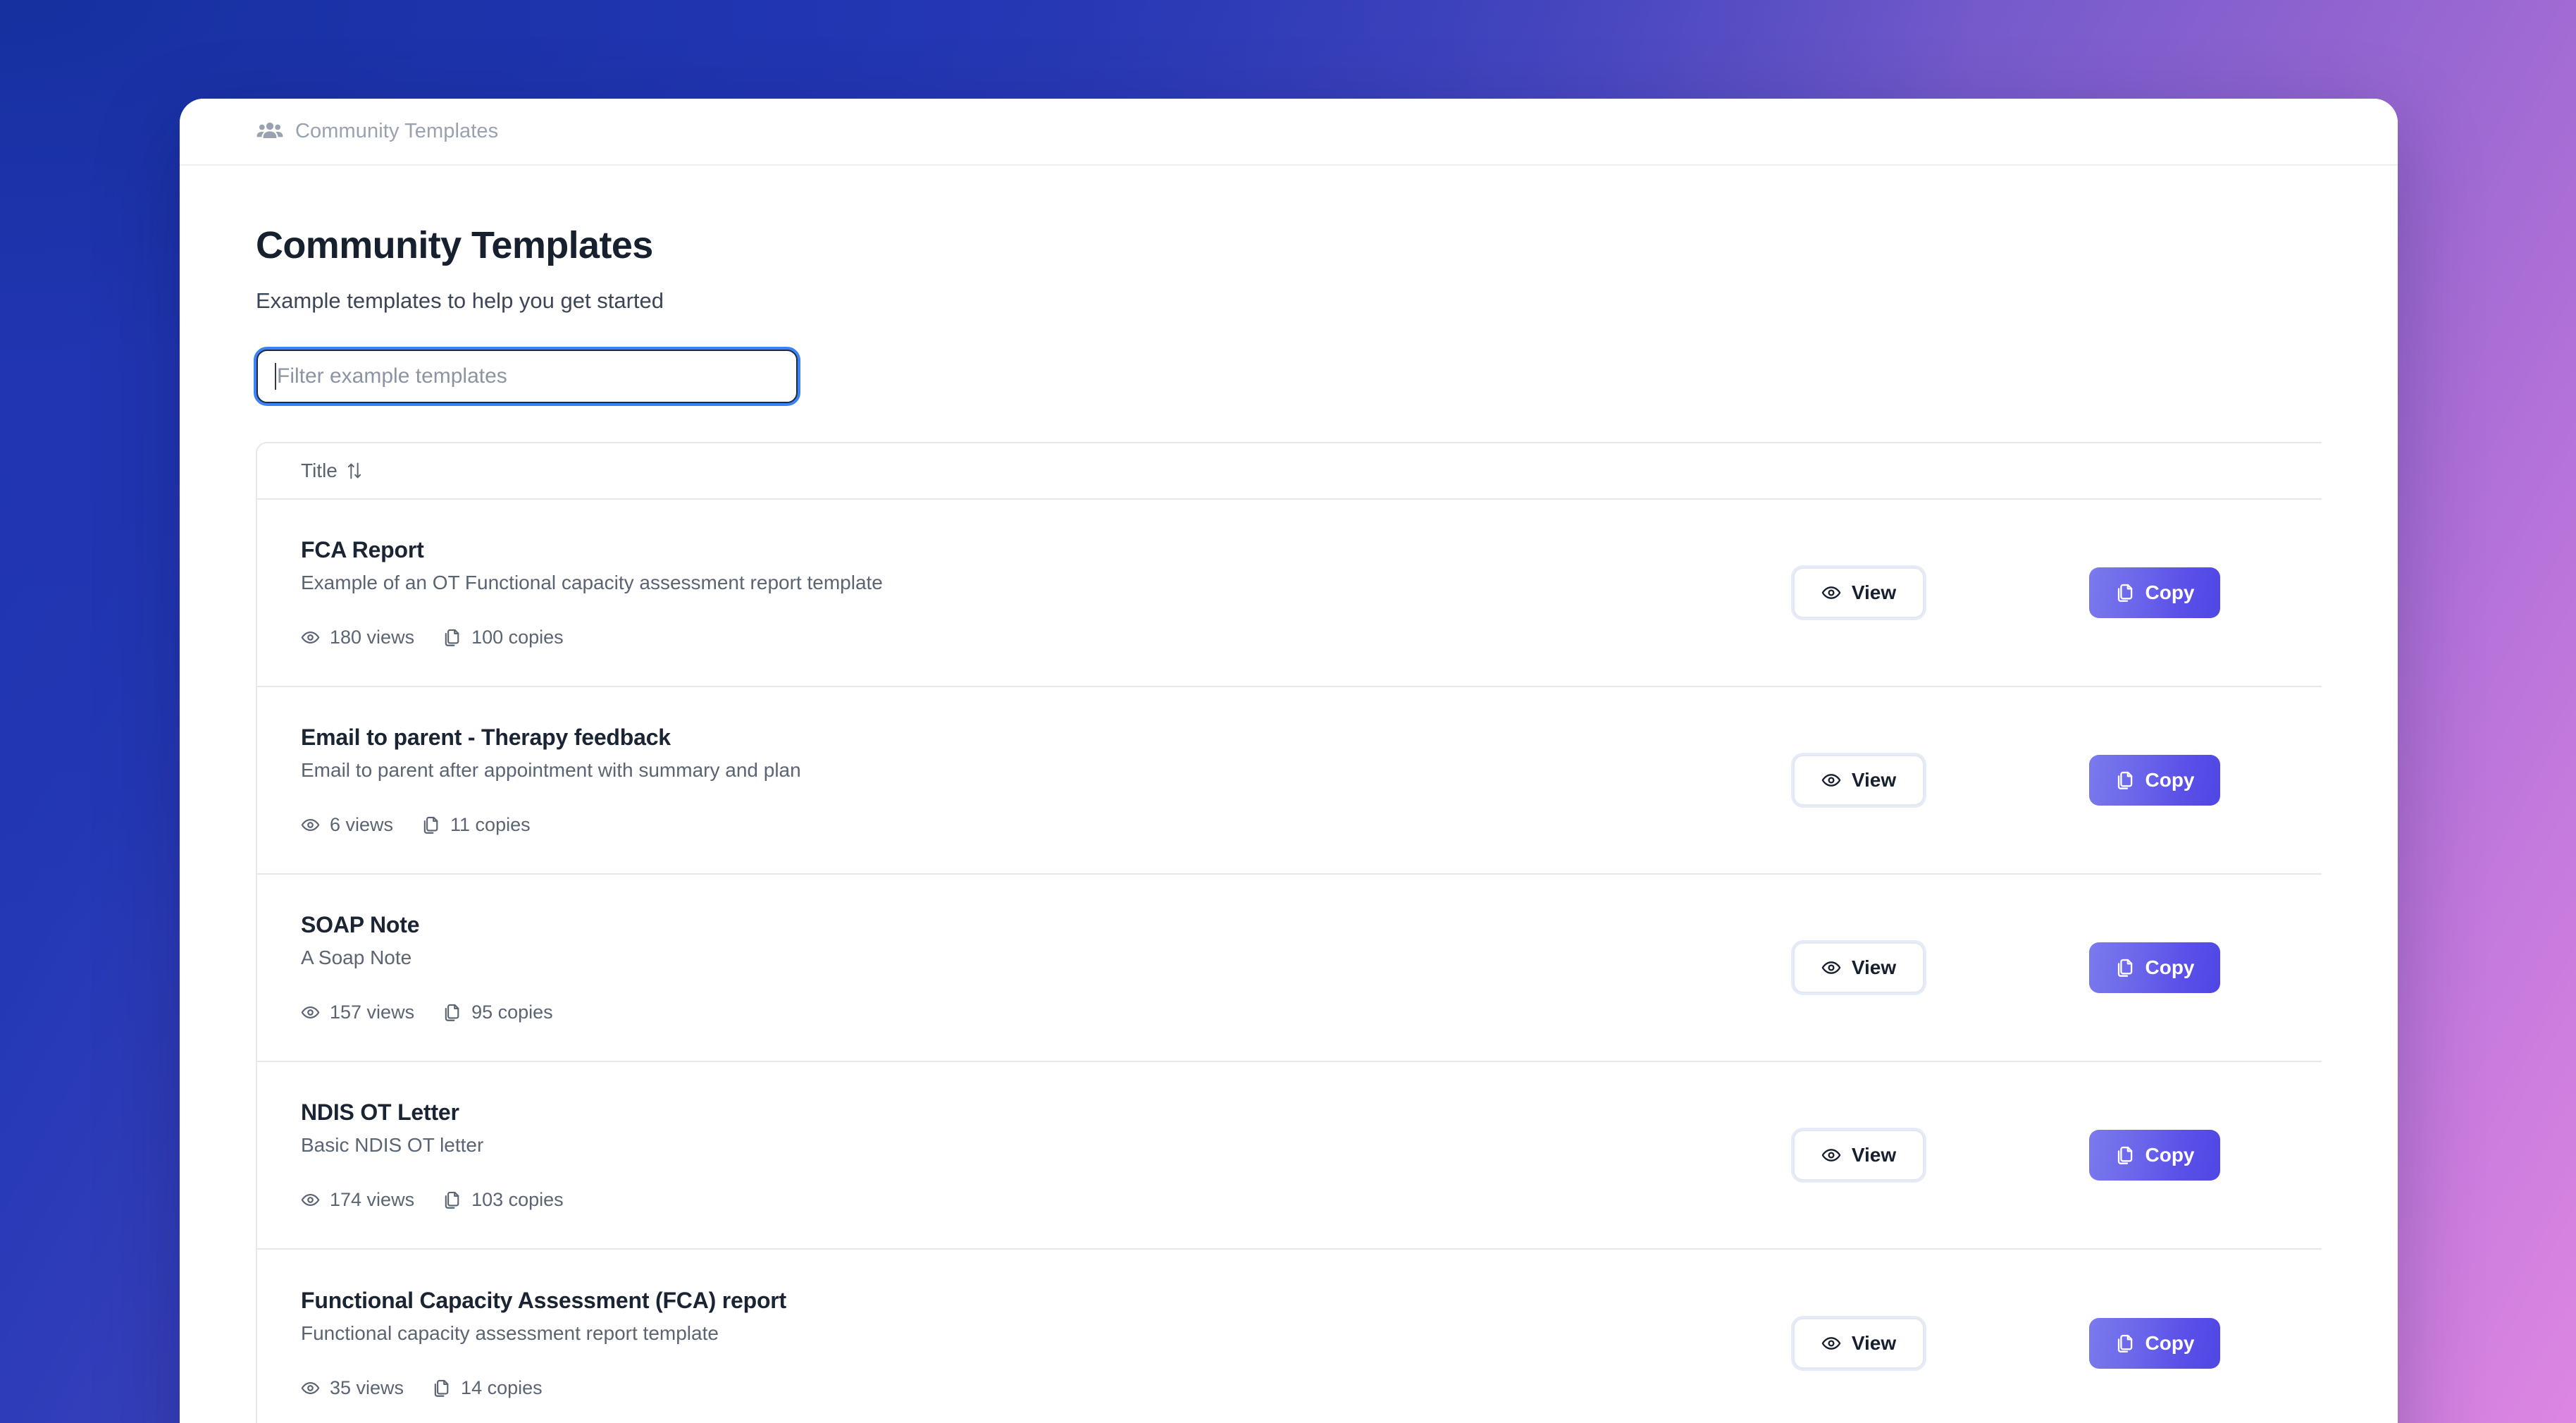 This screenshot has width=2576, height=1423. I want to click on copies-stat: 95 copies, so click(497, 1012).